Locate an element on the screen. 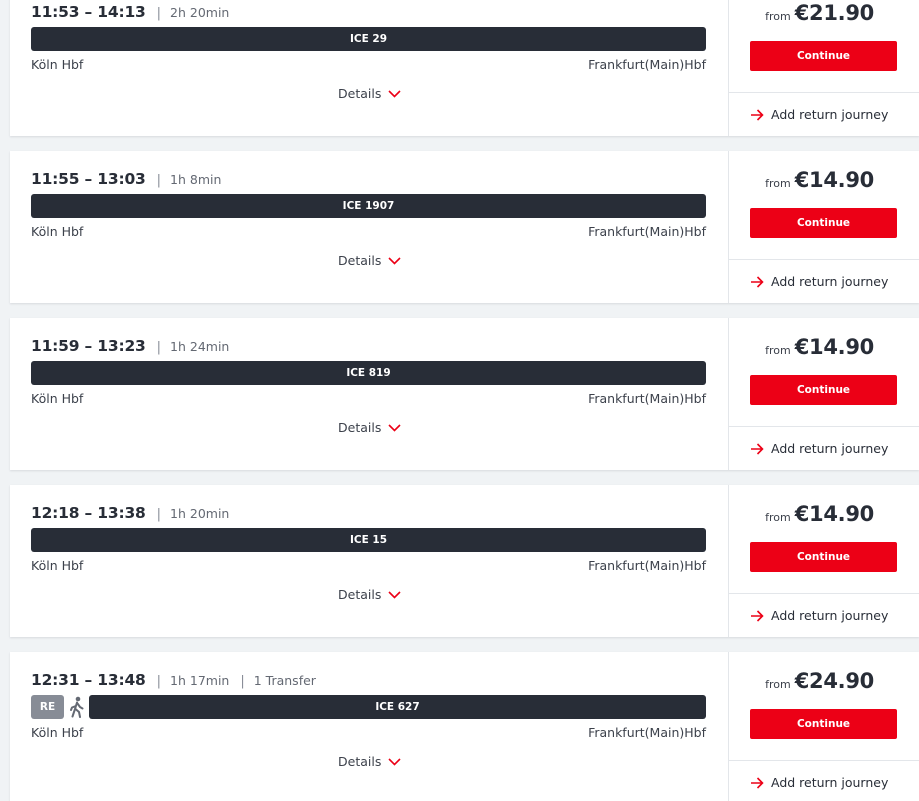  time-row: 11:55 – 13:03 | 1h 8min is located at coordinates (126, 179).